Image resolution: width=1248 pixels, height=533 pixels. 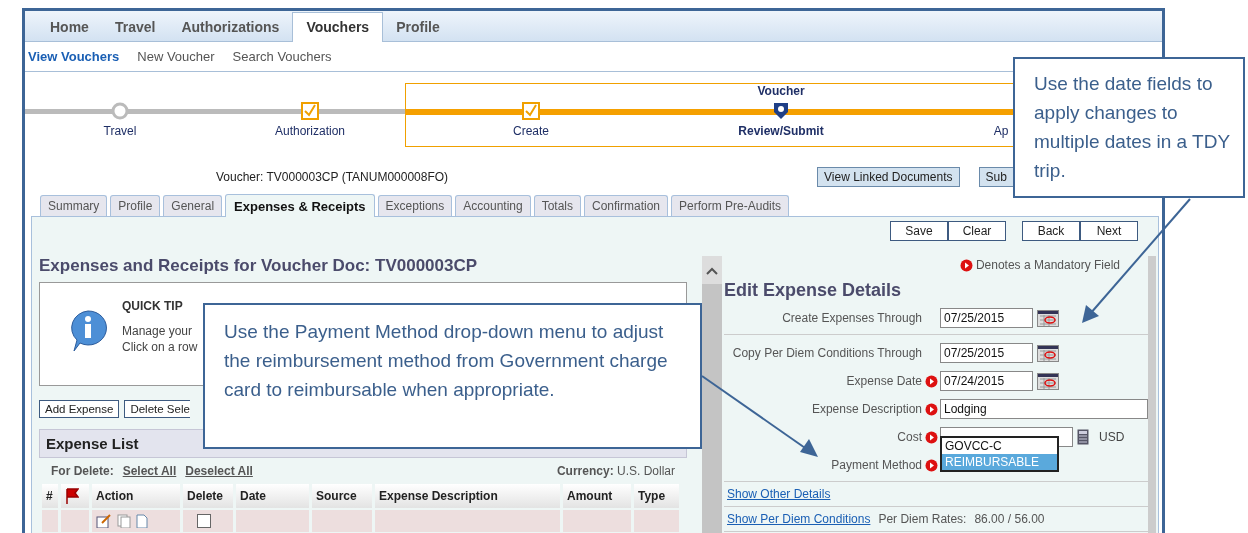 What do you see at coordinates (120, 131) in the screenshot?
I see `step-label: Travel` at bounding box center [120, 131].